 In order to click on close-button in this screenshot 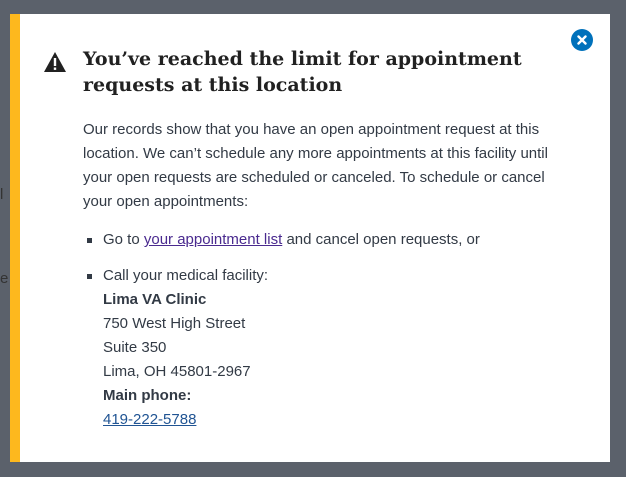, I will do `click(582, 40)`.